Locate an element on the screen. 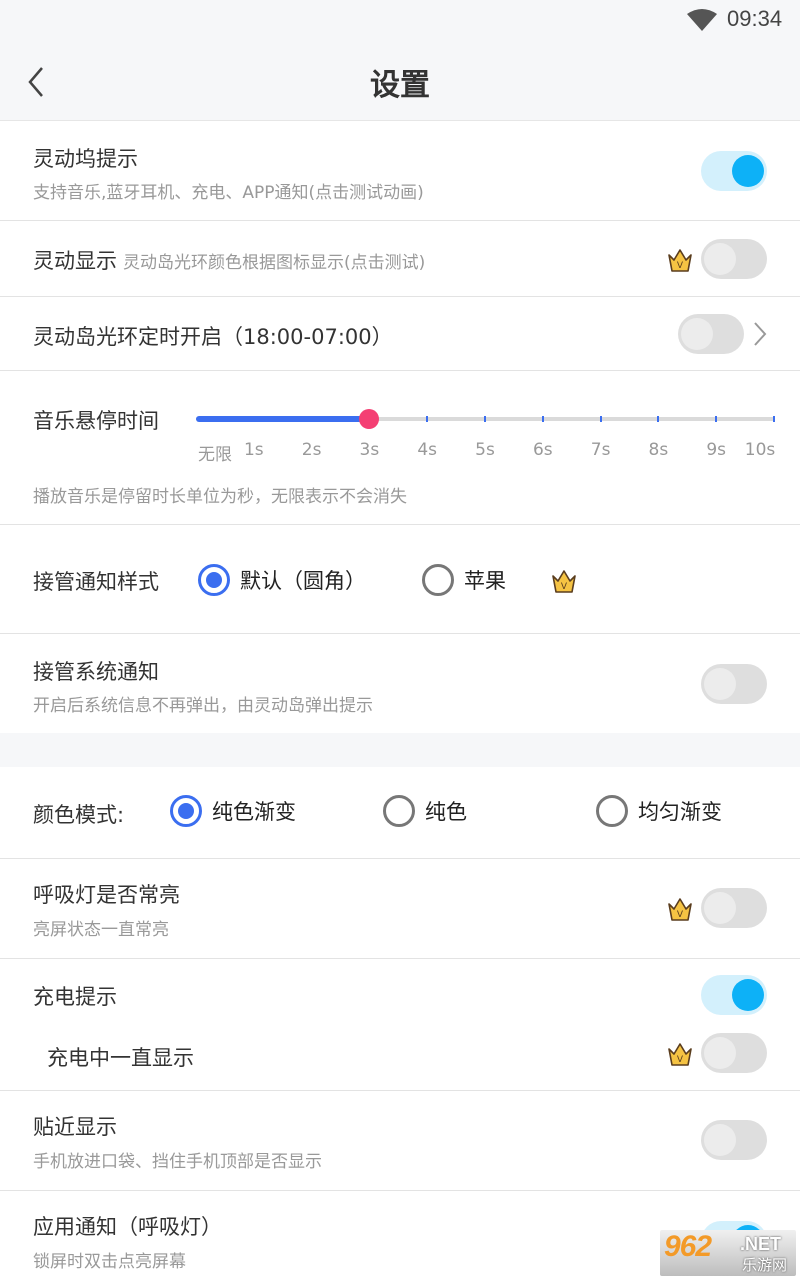 The image size is (800, 1280). setting-proximity-display: 贴近显示 手机放进口袋、挡住手机顶部是否显示 is located at coordinates (400, 1141).